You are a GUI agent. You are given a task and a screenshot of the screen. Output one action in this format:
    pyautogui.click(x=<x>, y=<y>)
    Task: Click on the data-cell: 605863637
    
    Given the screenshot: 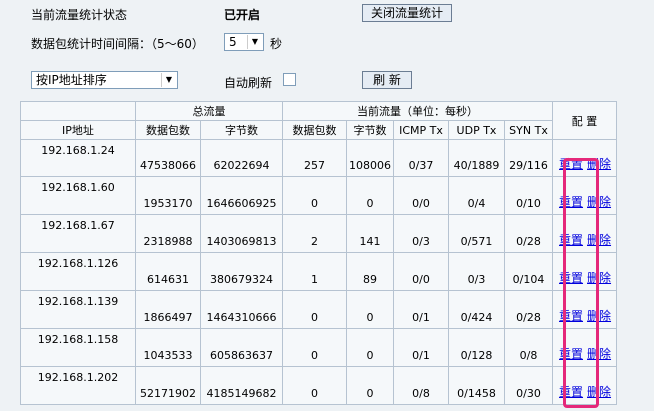 What is the action you would take?
    pyautogui.click(x=241, y=347)
    